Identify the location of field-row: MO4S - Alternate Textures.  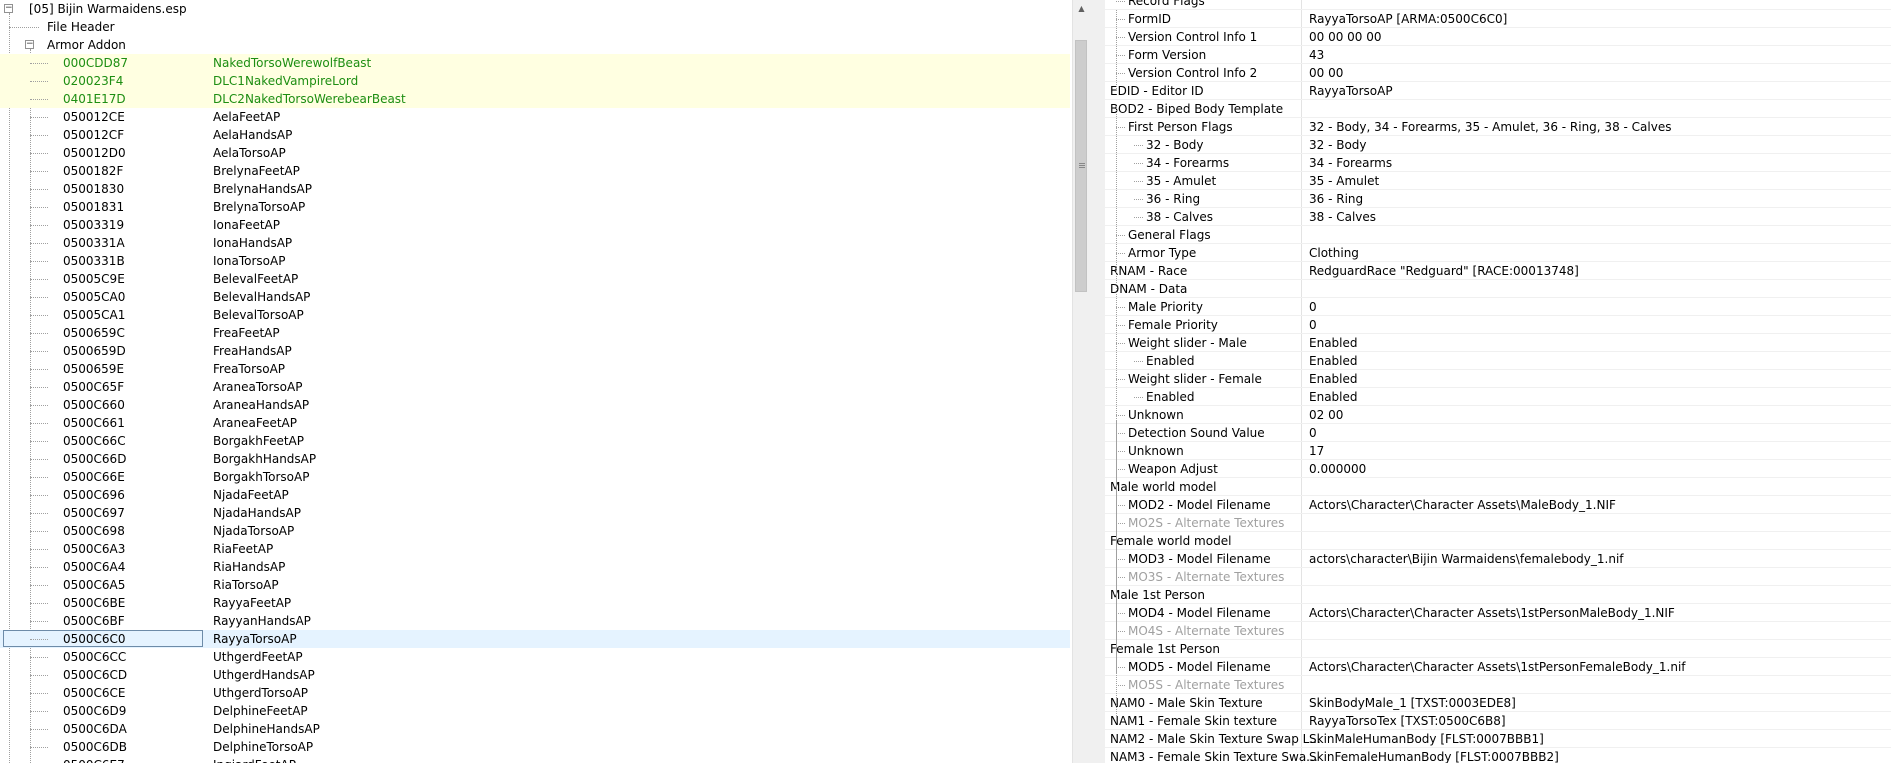
(1498, 631).